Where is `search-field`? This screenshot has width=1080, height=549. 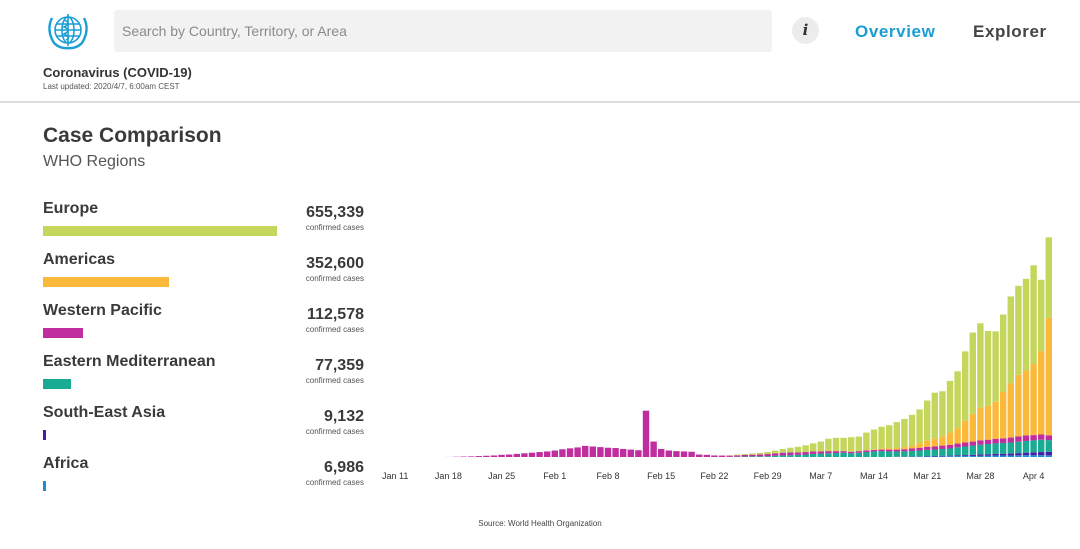 search-field is located at coordinates (443, 31).